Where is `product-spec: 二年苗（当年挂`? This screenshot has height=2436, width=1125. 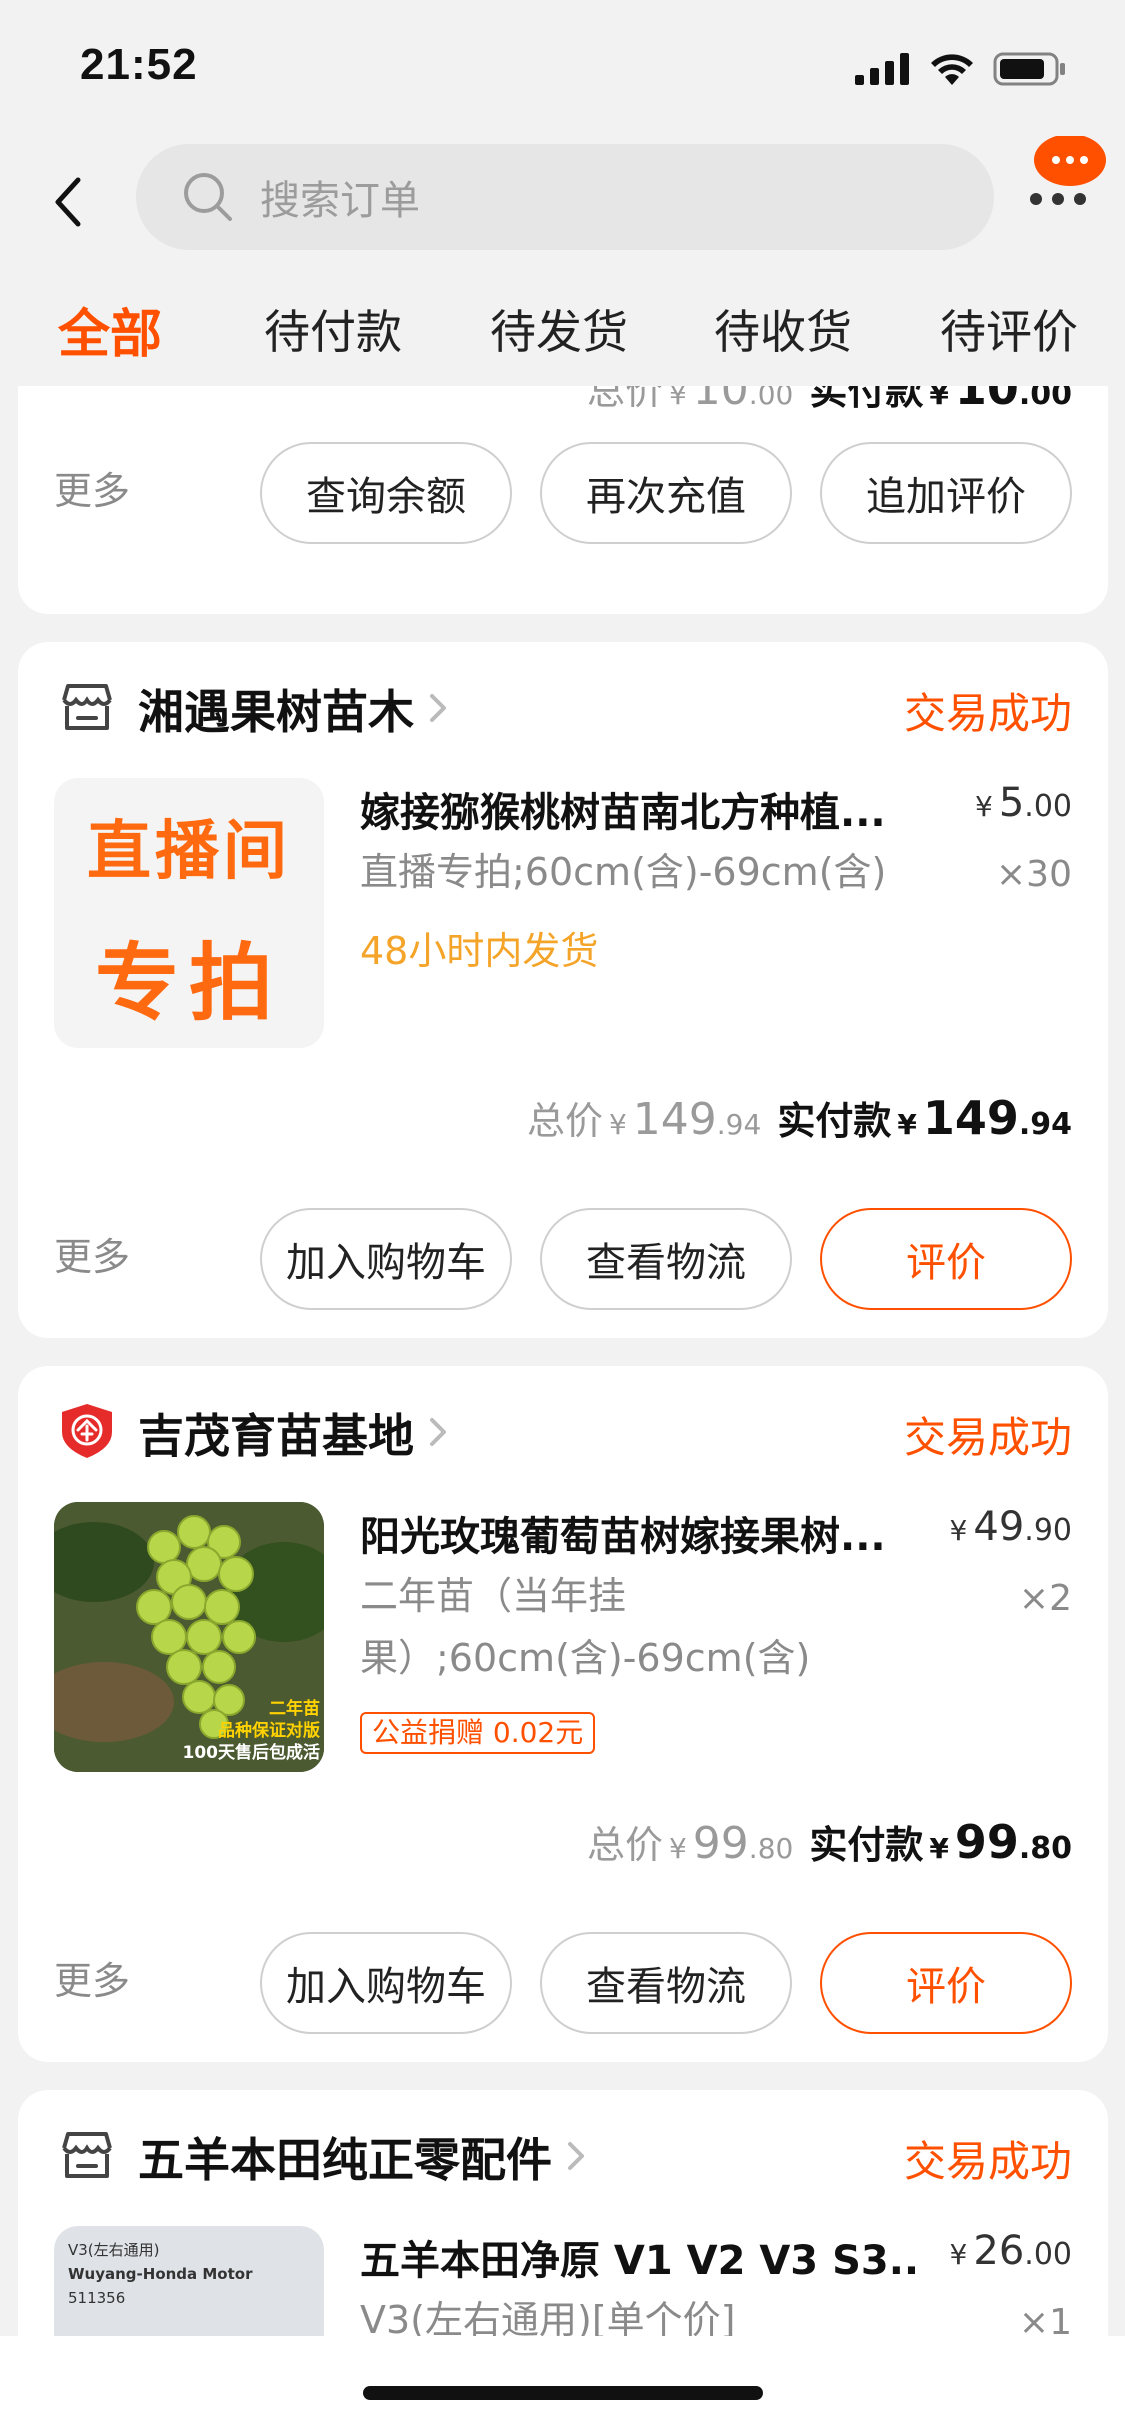
product-spec: 二年苗（当年挂 is located at coordinates (493, 1596).